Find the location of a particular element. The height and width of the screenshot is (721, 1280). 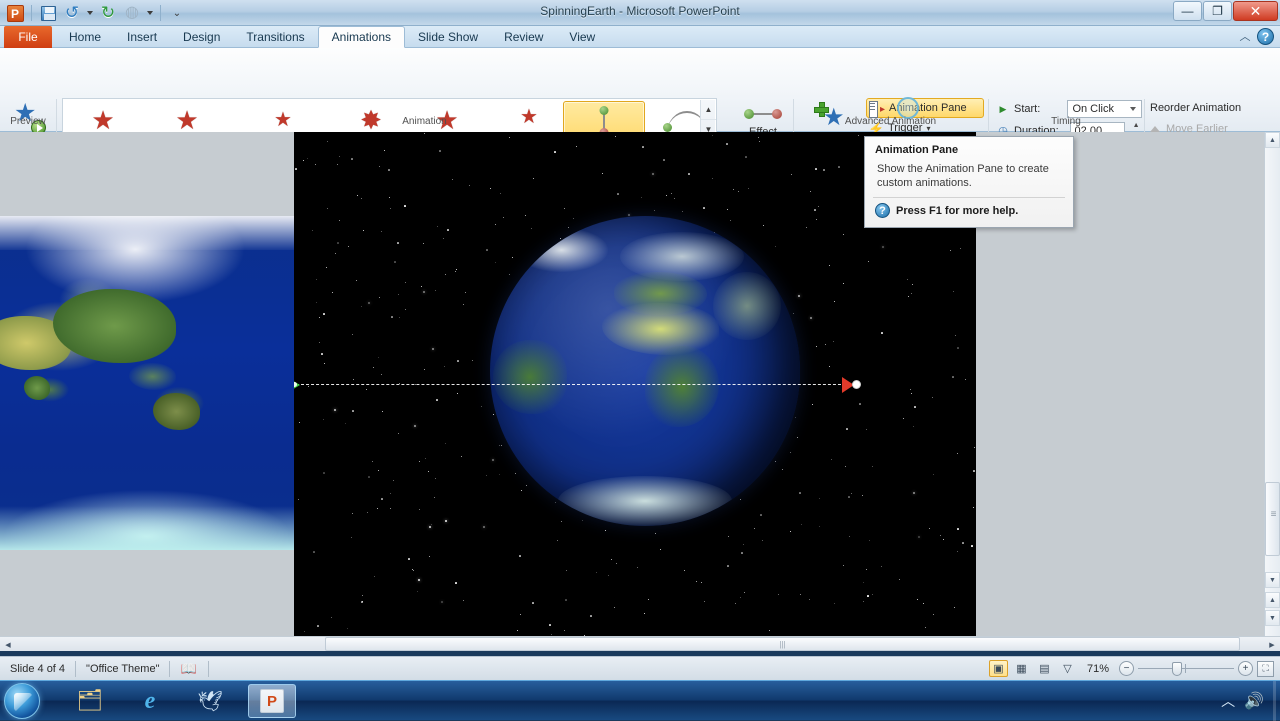

group-label-timing: Timing is located at coordinates (1066, 121).